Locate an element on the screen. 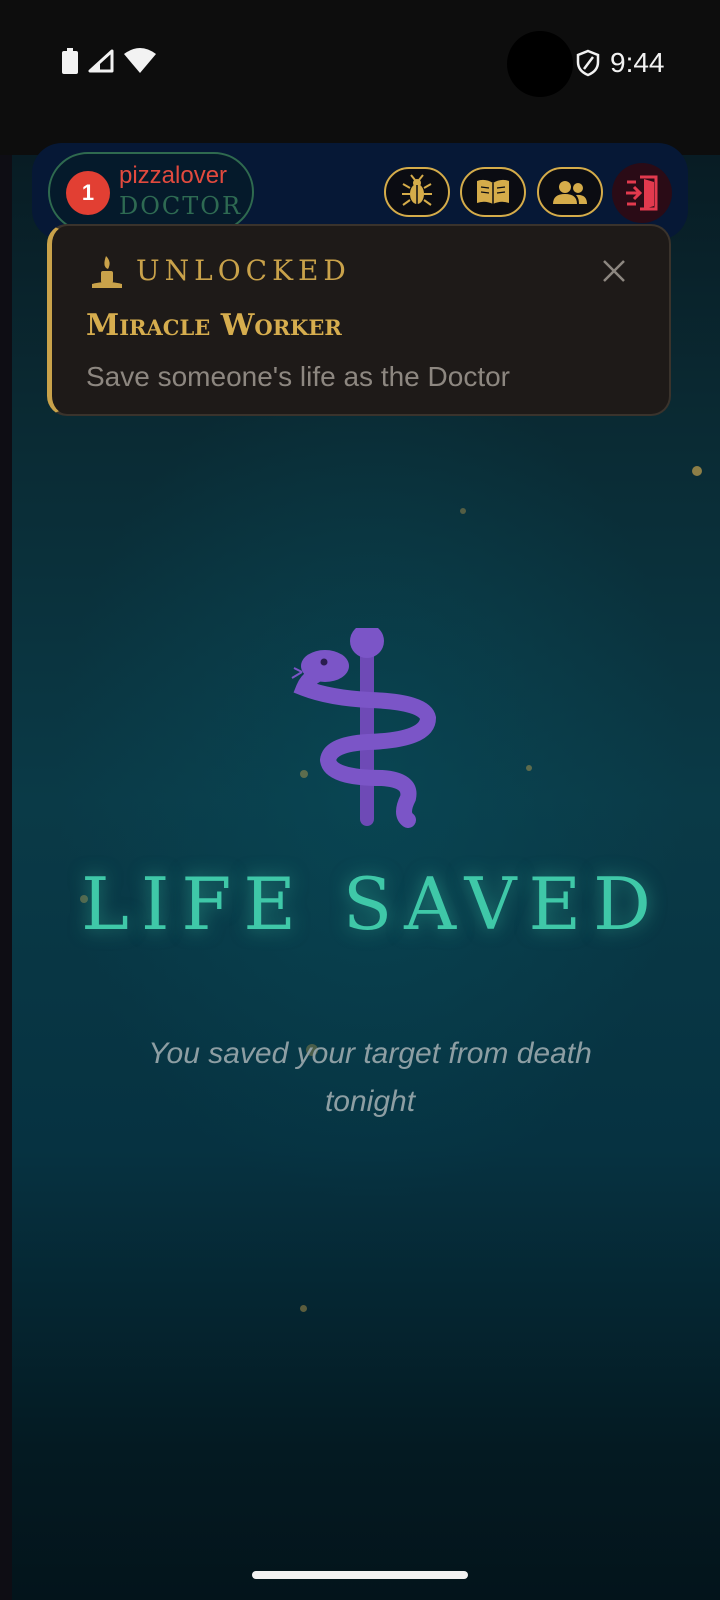  people-icon is located at coordinates (570, 192).